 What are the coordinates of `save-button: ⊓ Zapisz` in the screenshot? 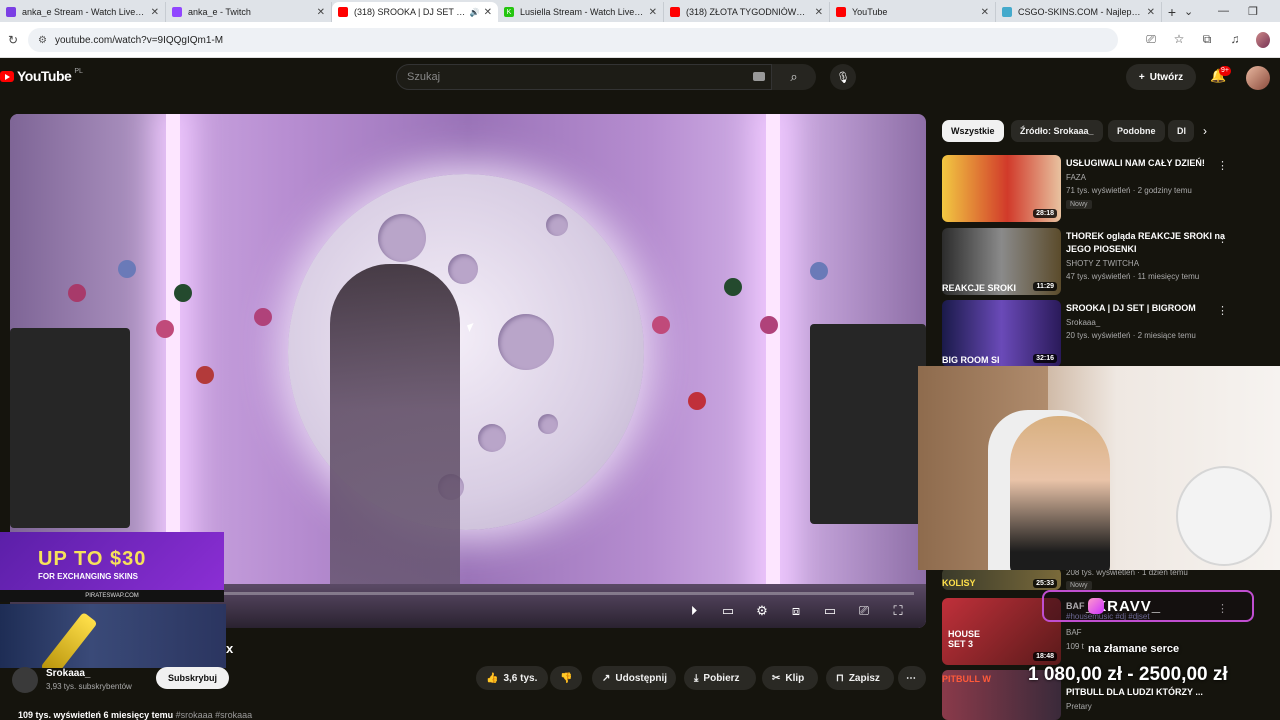 It's located at (860, 678).